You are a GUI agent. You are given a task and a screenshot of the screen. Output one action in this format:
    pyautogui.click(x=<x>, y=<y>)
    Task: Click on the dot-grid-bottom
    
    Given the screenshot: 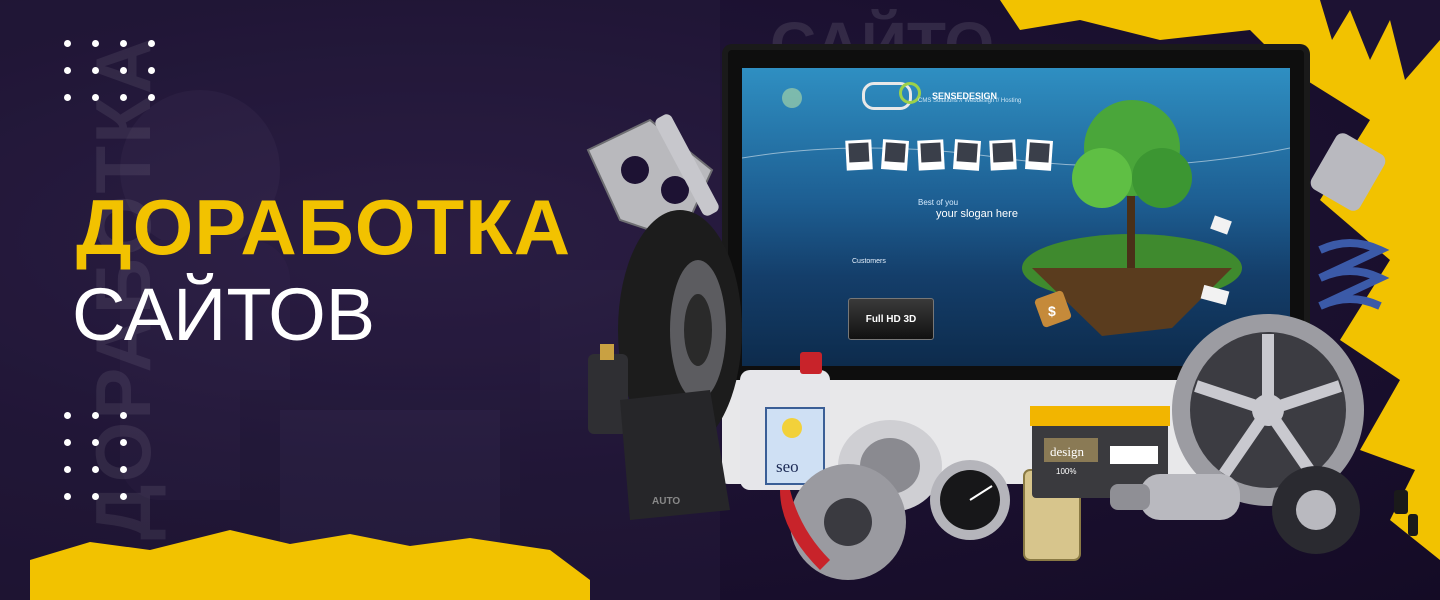 What is the action you would take?
    pyautogui.click(x=96, y=456)
    